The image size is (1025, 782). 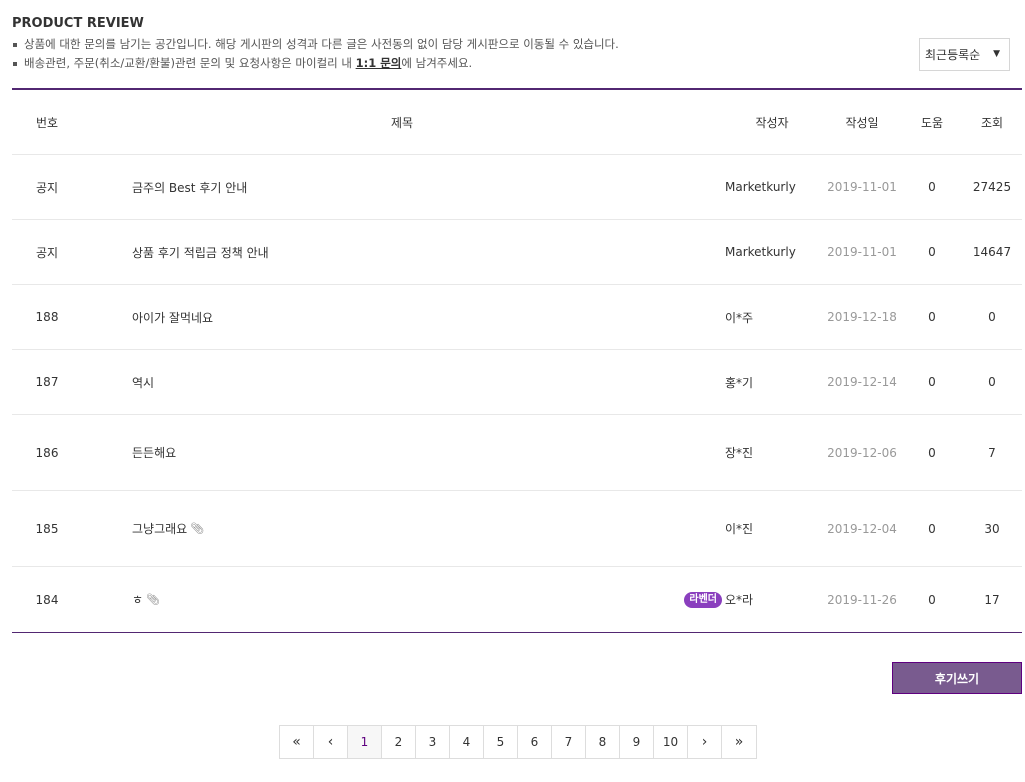 What do you see at coordinates (862, 317) in the screenshot?
I see `row-date: 2019-12-18` at bounding box center [862, 317].